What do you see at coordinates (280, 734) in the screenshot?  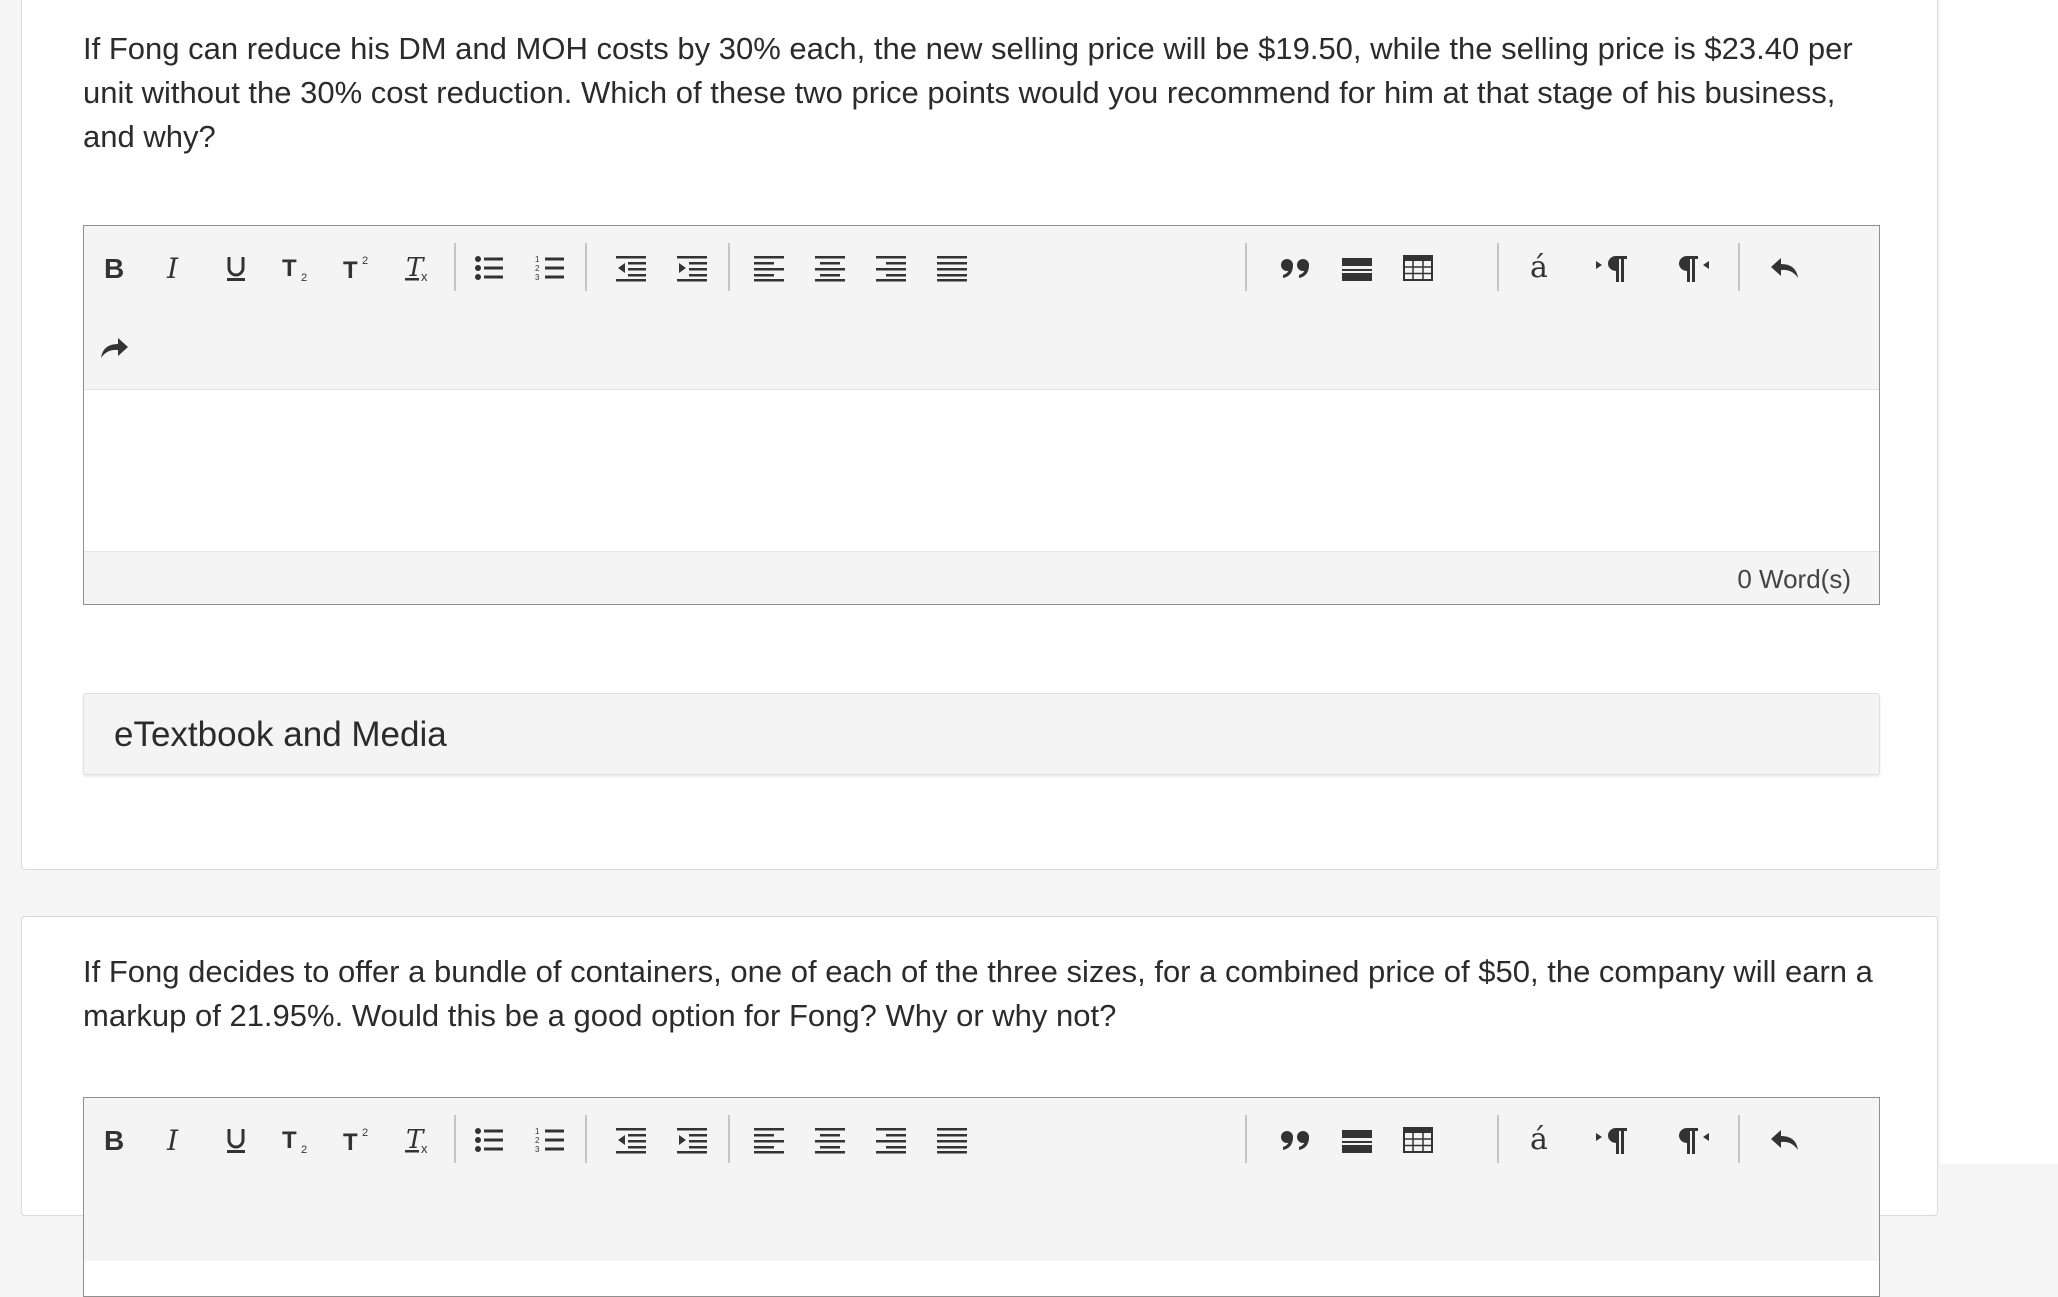 I see `media-link-label: eTextbook and Media` at bounding box center [280, 734].